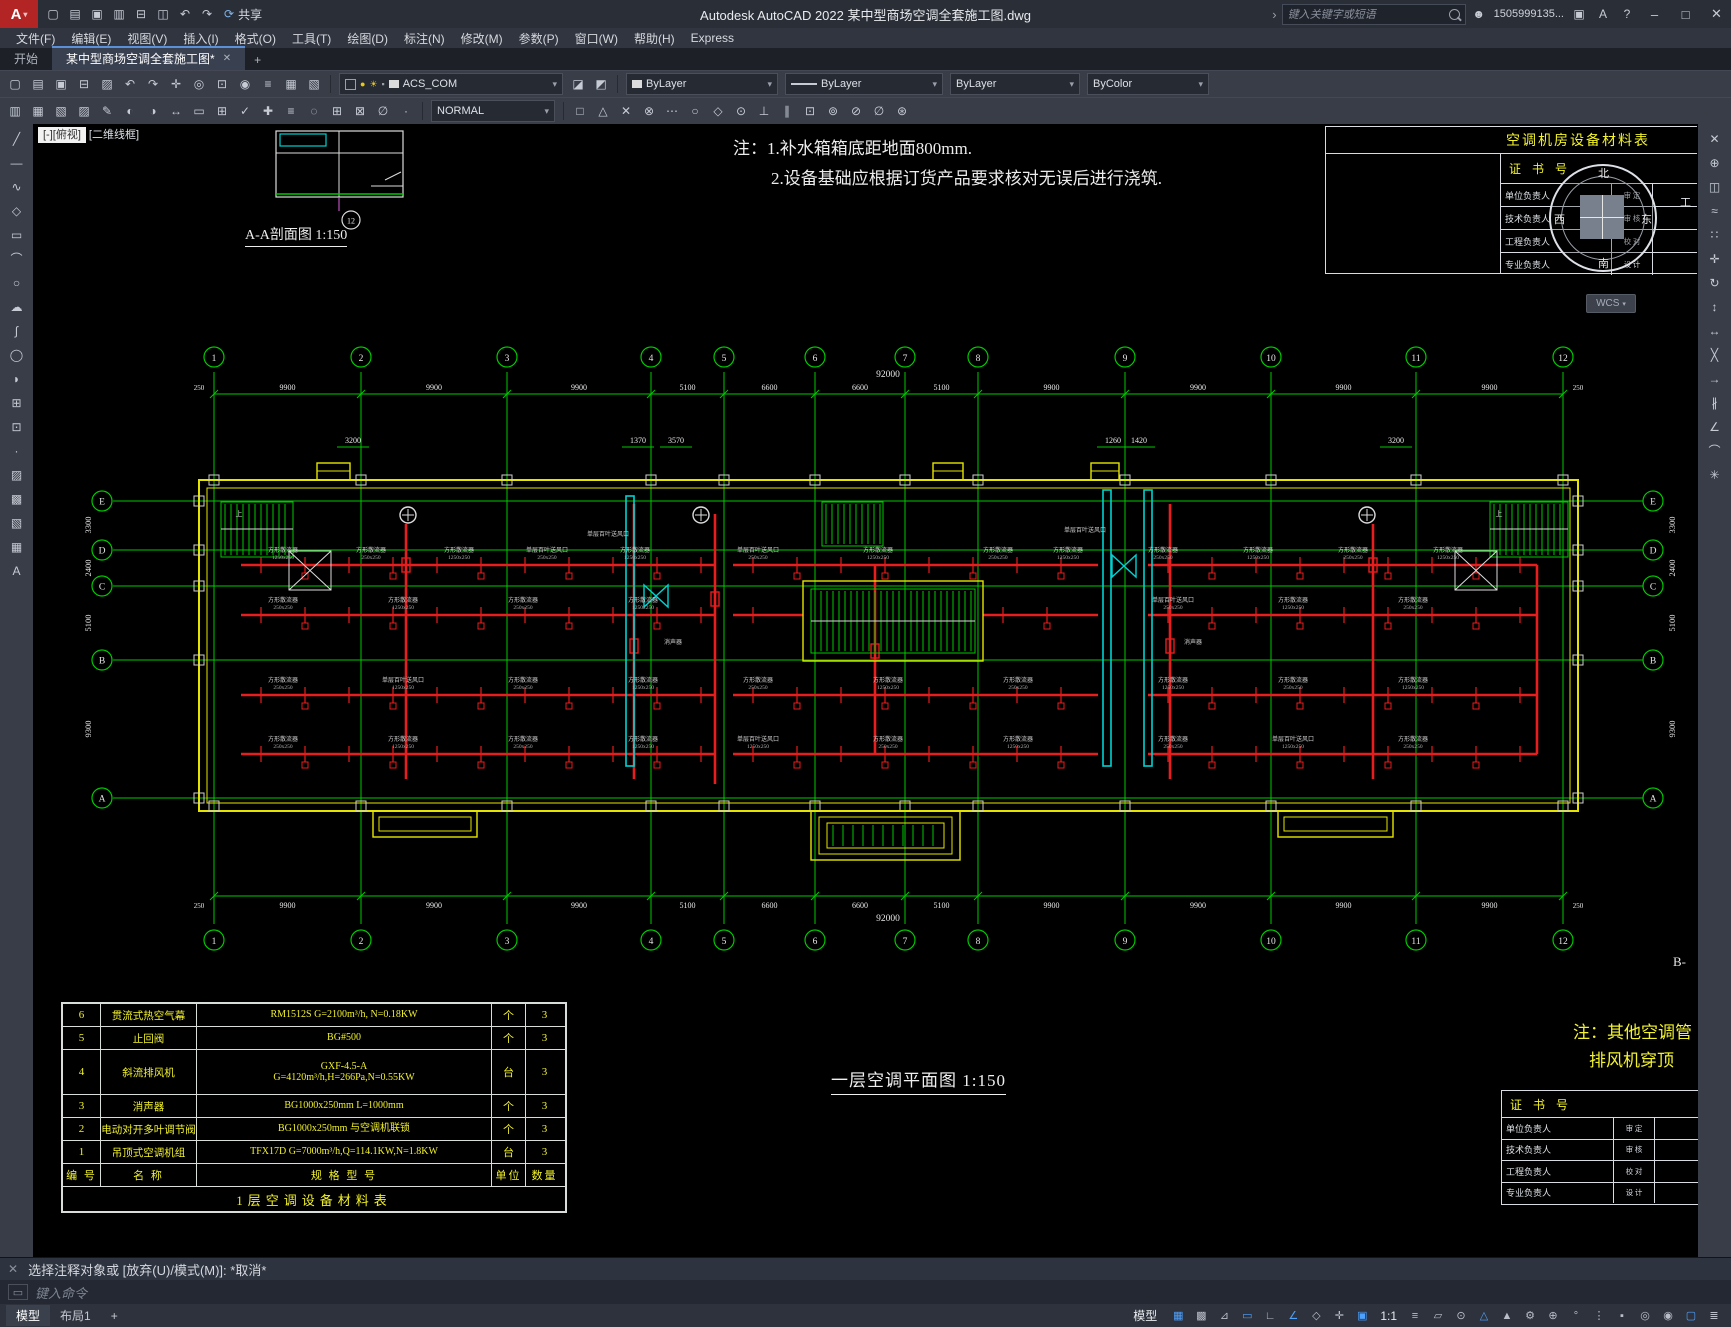 This screenshot has width=1731, height=1327. I want to click on units-icon: °, so click(1576, 1315).